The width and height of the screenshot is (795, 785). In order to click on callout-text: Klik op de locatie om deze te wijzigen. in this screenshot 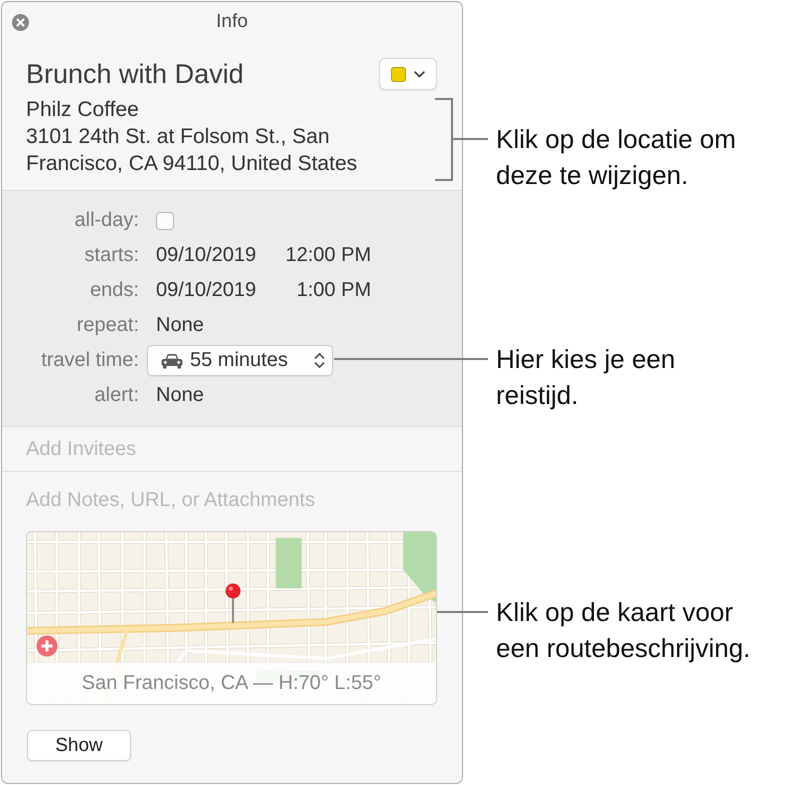, I will do `click(616, 157)`.